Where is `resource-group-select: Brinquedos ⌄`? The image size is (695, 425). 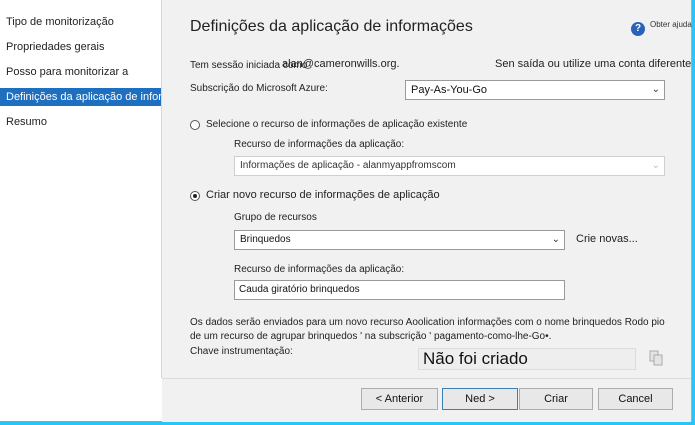
resource-group-select: Brinquedos ⌄ is located at coordinates (399, 240).